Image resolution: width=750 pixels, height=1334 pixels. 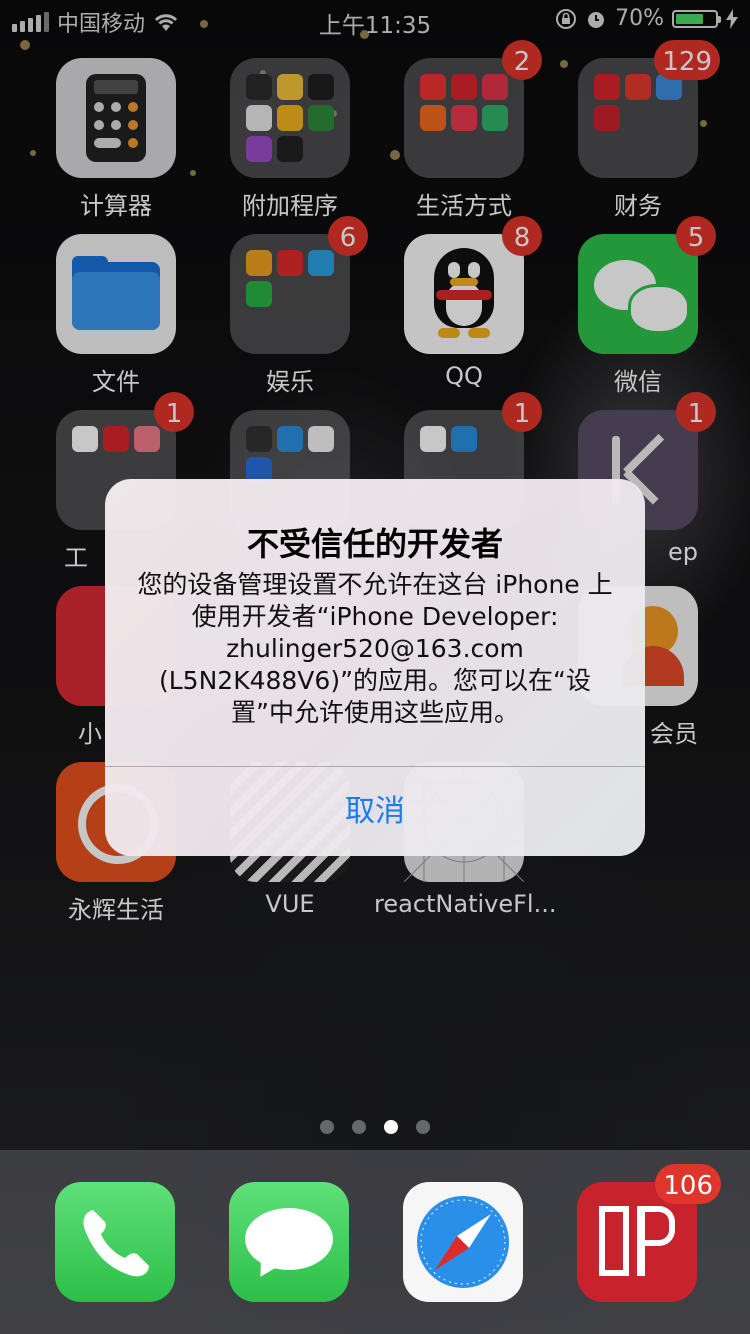 I want to click on phone-icon, so click(x=115, y=1242).